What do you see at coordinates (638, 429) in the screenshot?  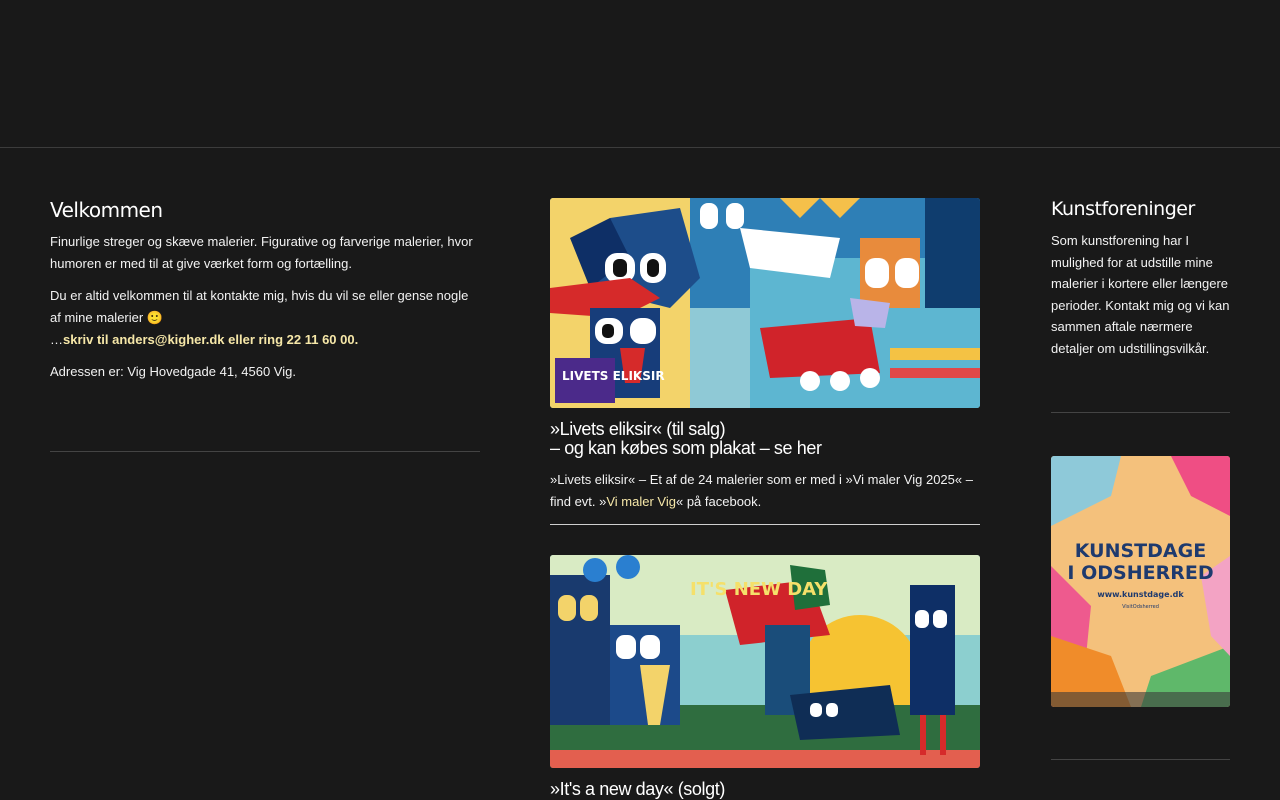 I see `post-title-line1: »Livets eliksir« (til salg)` at bounding box center [638, 429].